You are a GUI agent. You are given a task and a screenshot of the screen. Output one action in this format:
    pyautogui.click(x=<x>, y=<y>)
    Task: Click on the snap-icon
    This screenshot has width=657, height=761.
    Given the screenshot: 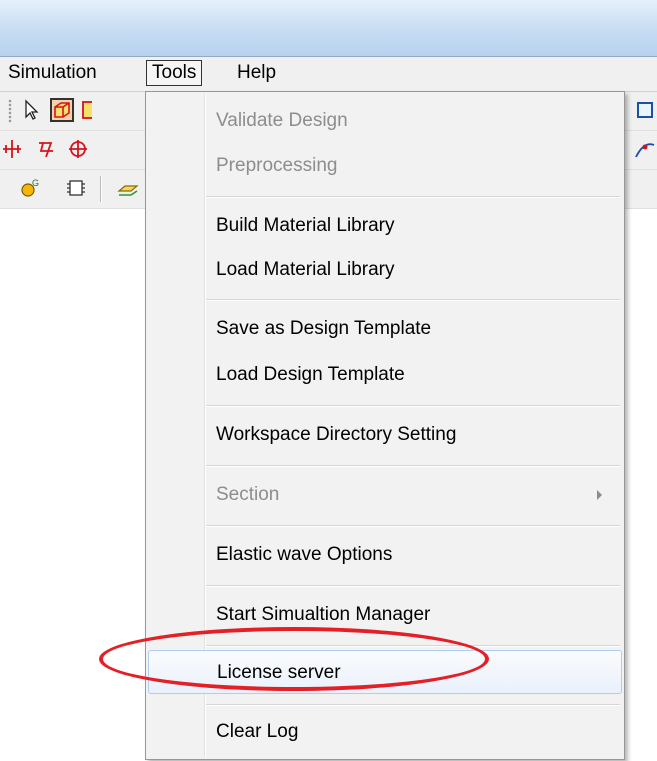 What is the action you would take?
    pyautogui.click(x=12, y=149)
    